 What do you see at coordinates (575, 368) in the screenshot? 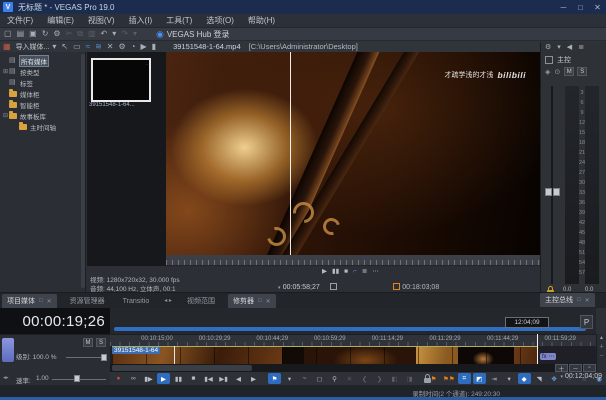
I see `zoom-out-button: －` at bounding box center [575, 368].